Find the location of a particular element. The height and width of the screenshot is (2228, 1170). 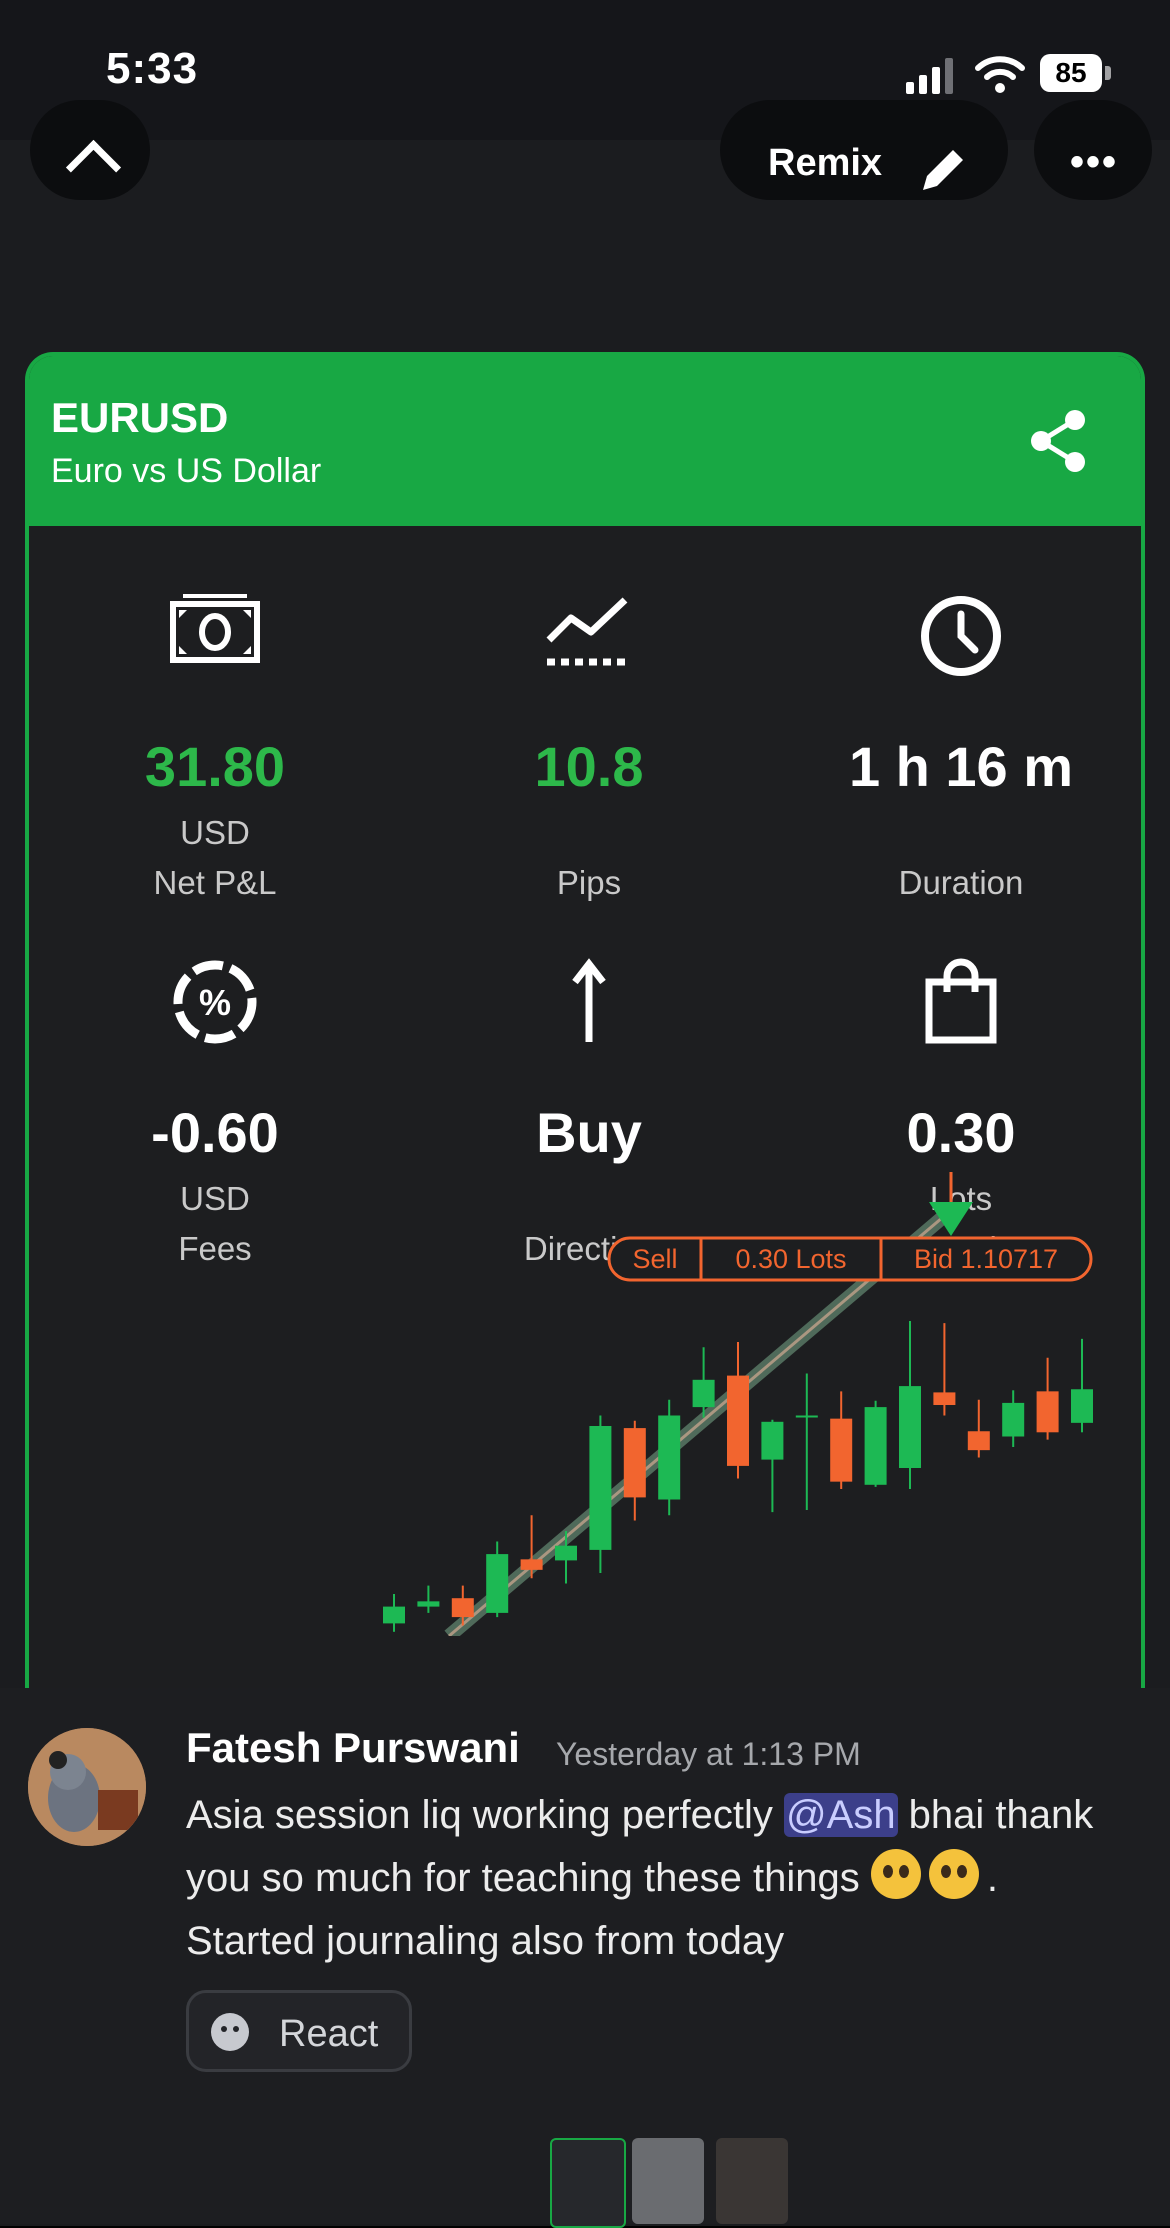

wifi-icon is located at coordinates (1000, 74).